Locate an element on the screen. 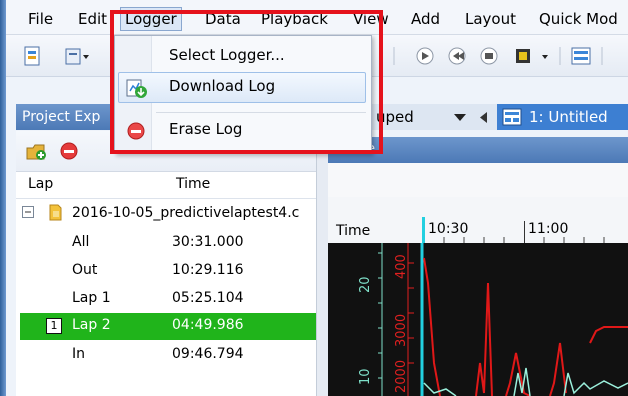  lap-time: 30:31.000 is located at coordinates (208, 242).